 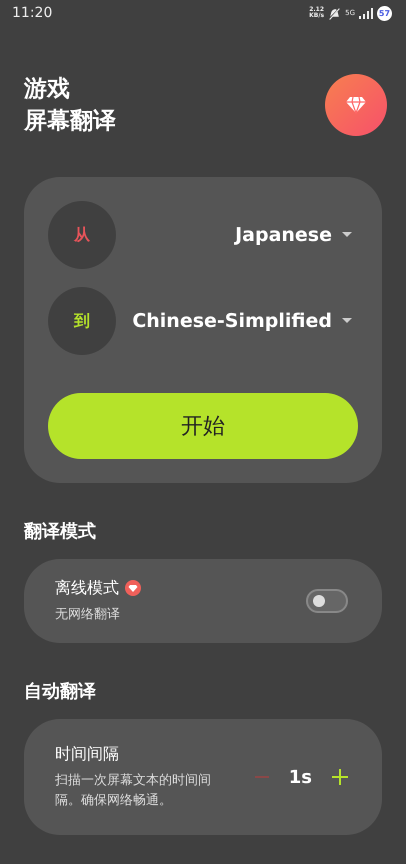 I want to click on setting-name: 时间间隔, so click(x=87, y=754).